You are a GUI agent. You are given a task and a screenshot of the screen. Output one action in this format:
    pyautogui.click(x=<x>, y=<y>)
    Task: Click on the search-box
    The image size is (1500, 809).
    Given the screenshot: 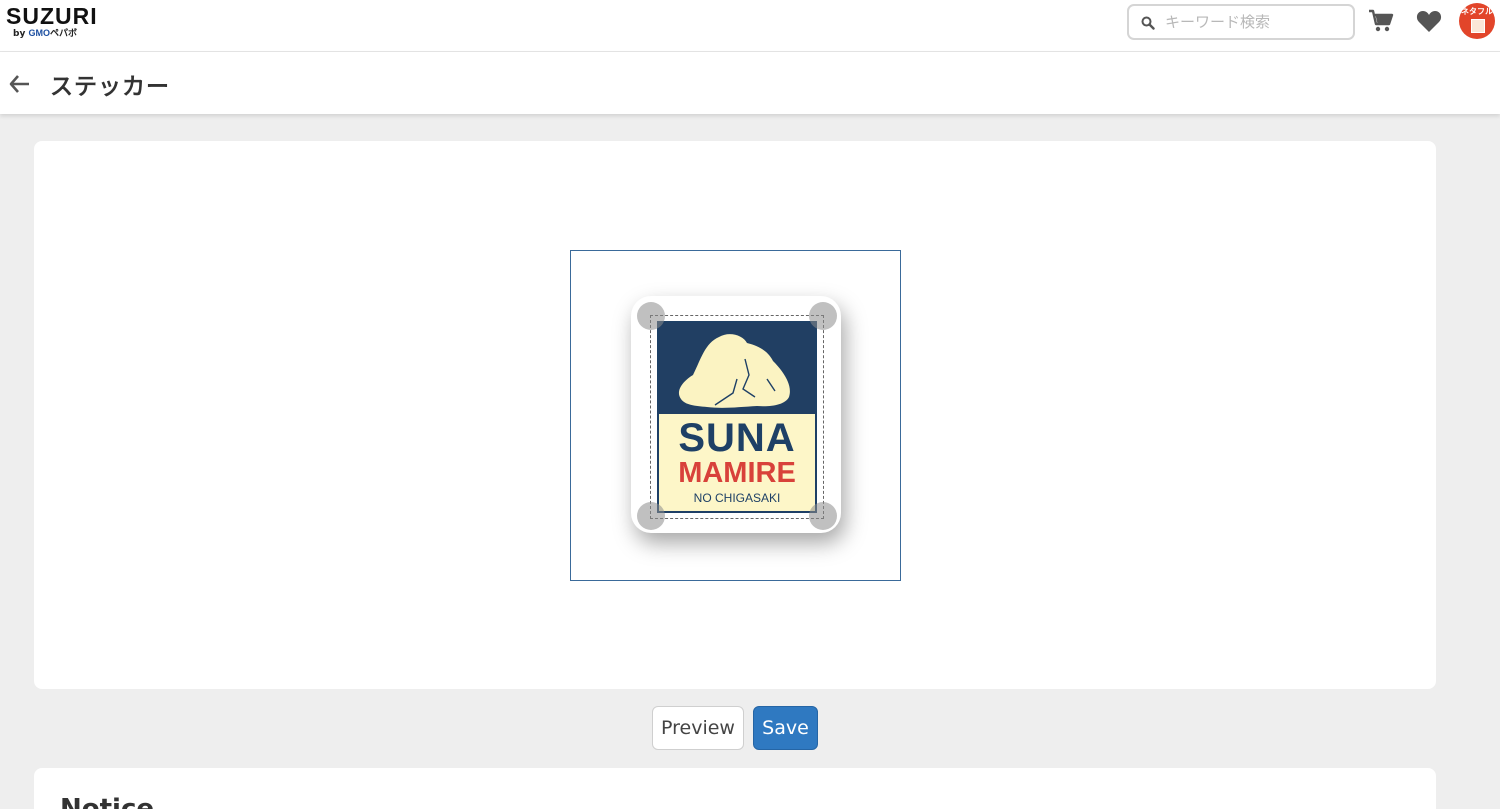 What is the action you would take?
    pyautogui.click(x=1241, y=22)
    